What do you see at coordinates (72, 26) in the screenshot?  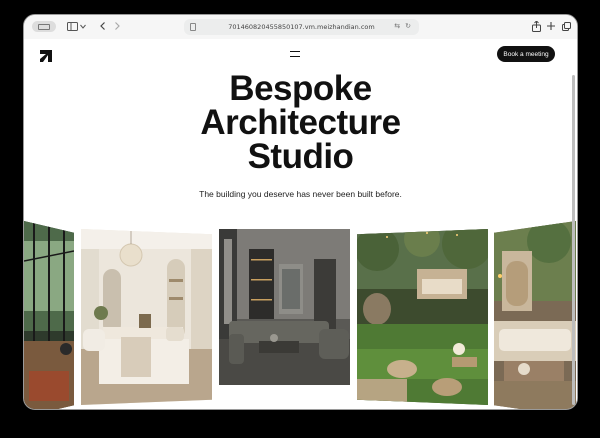 I see `sidebar-icon` at bounding box center [72, 26].